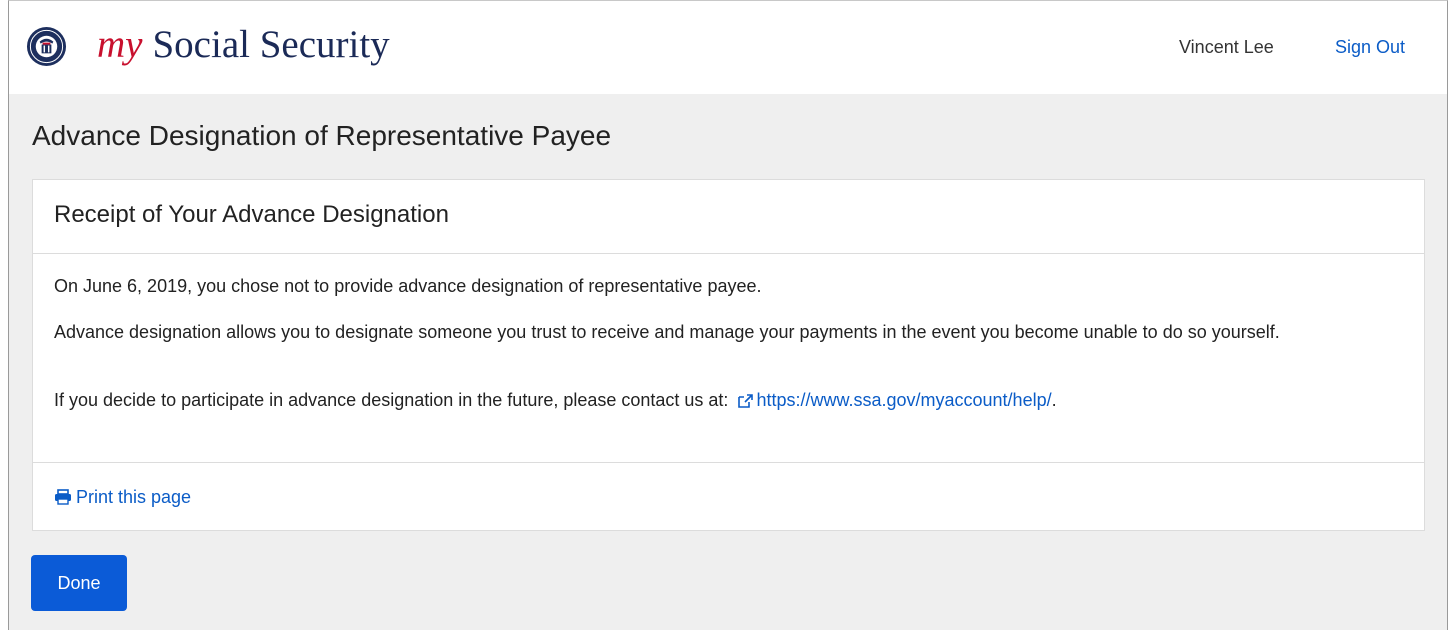 This screenshot has width=1450, height=630. What do you see at coordinates (120, 44) in the screenshot?
I see `brand-my: my` at bounding box center [120, 44].